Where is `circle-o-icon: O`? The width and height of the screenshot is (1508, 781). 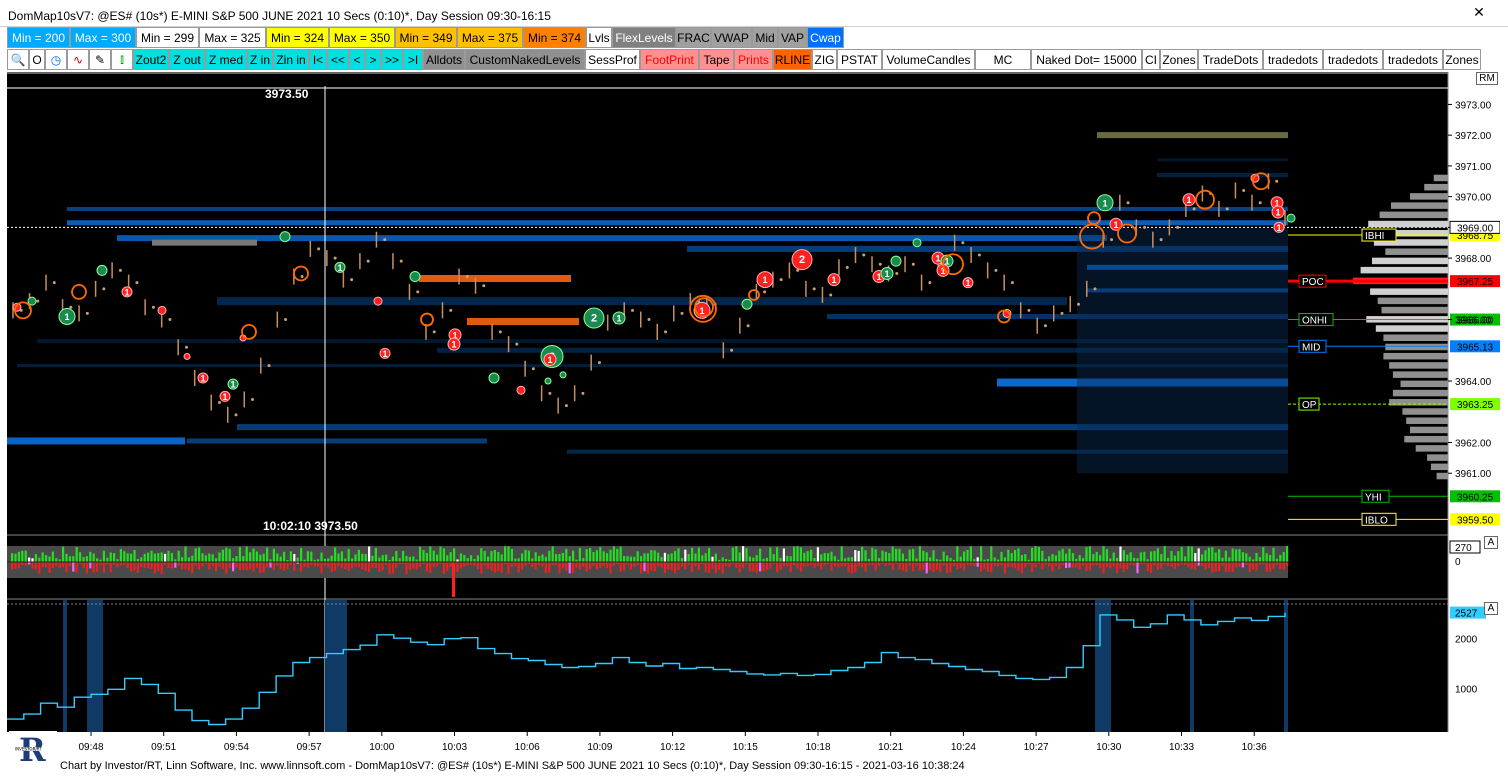
circle-o-icon: O is located at coordinates (37, 59).